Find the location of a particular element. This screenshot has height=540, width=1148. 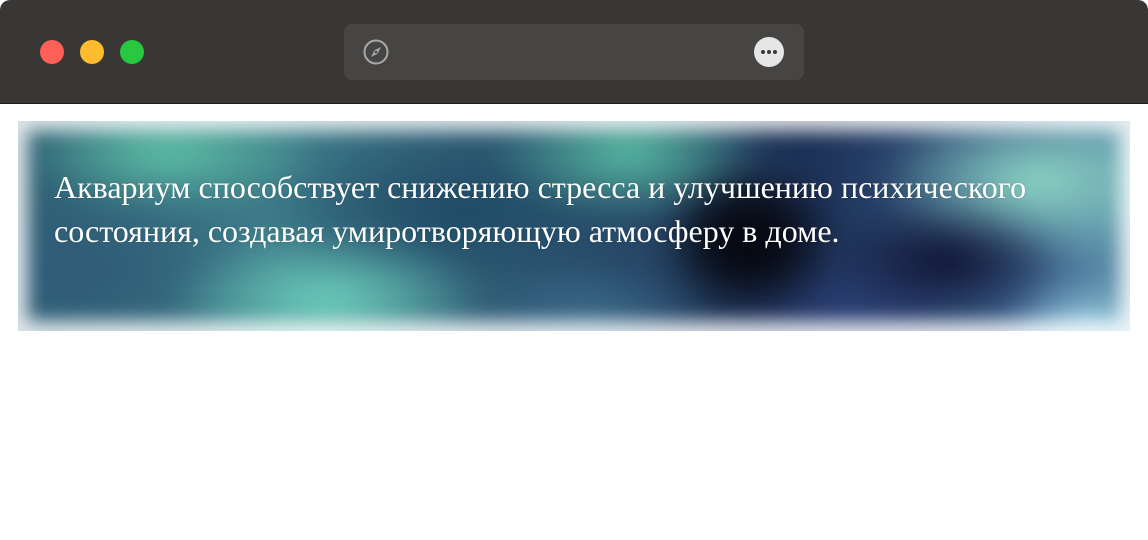

maximize-window-button is located at coordinates (132, 52).